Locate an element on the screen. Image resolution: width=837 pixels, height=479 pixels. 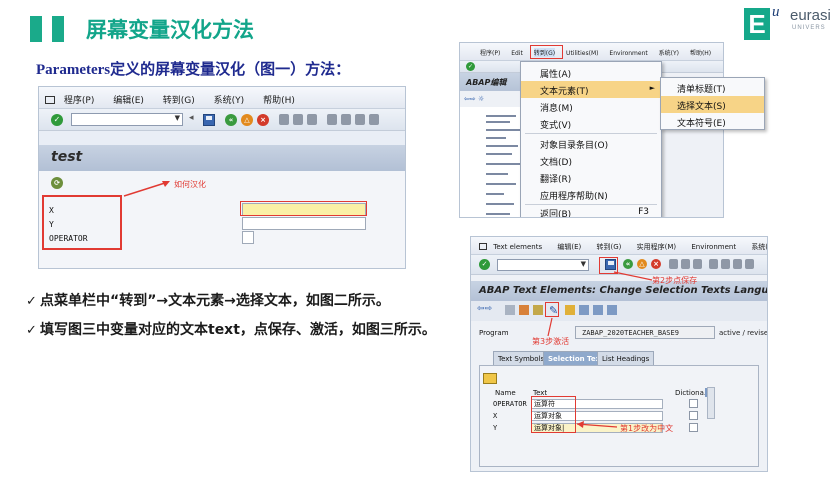
where-used-icon is located at coordinates (584, 310).